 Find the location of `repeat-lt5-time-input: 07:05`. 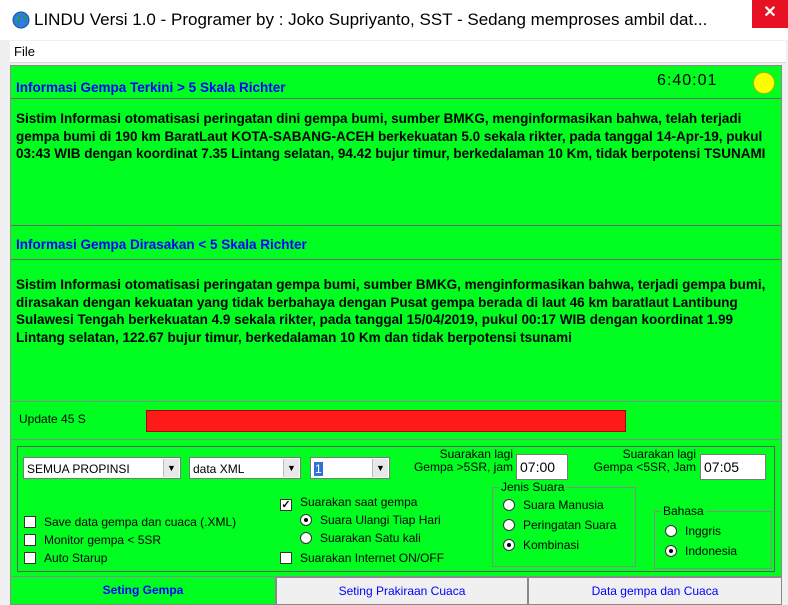

repeat-lt5-time-input: 07:05 is located at coordinates (733, 467).